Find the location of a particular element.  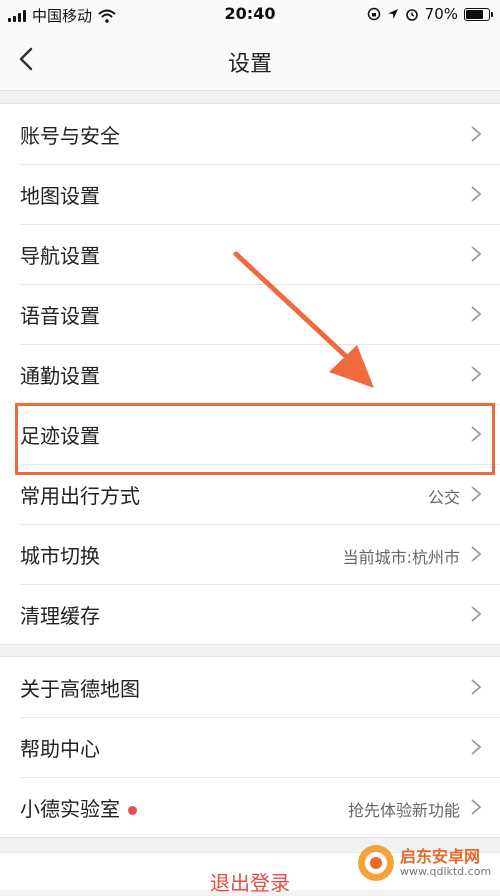

row-label: 关于高德地图 is located at coordinates (80, 689).